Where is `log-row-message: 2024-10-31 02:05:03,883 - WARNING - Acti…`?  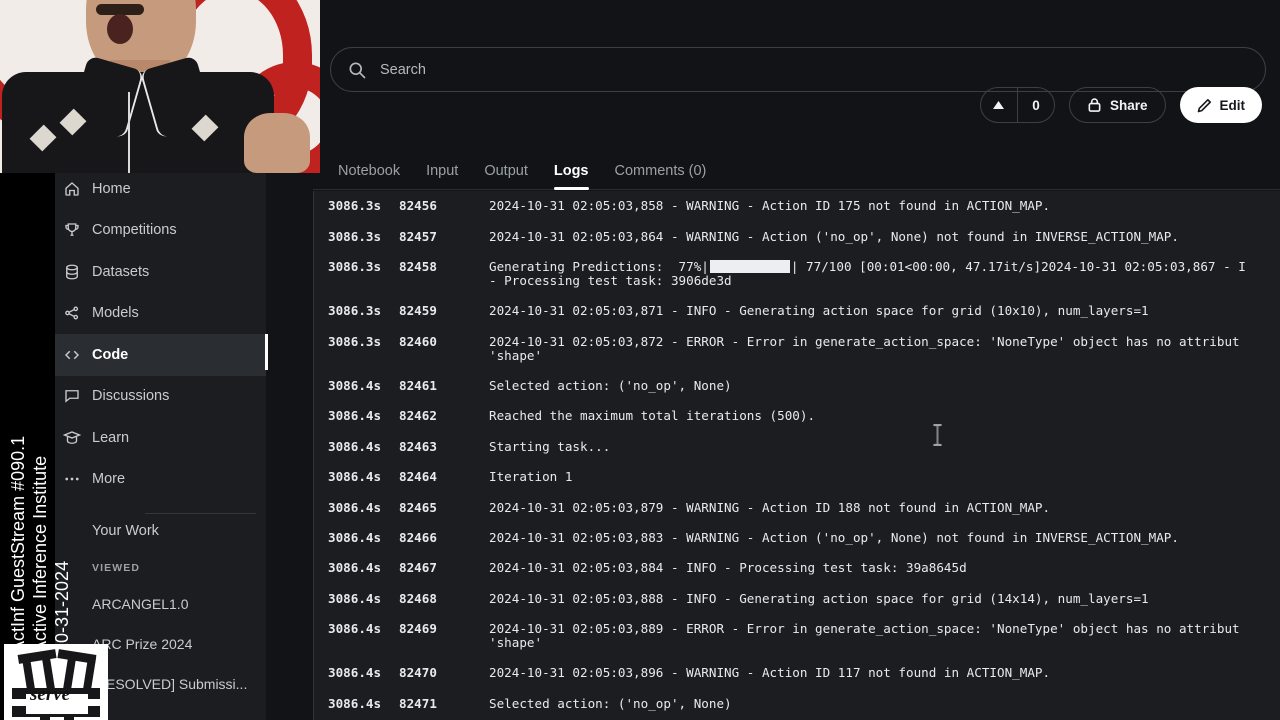 log-row-message: 2024-10-31 02:05:03,883 - WARNING - Acti… is located at coordinates (834, 537).